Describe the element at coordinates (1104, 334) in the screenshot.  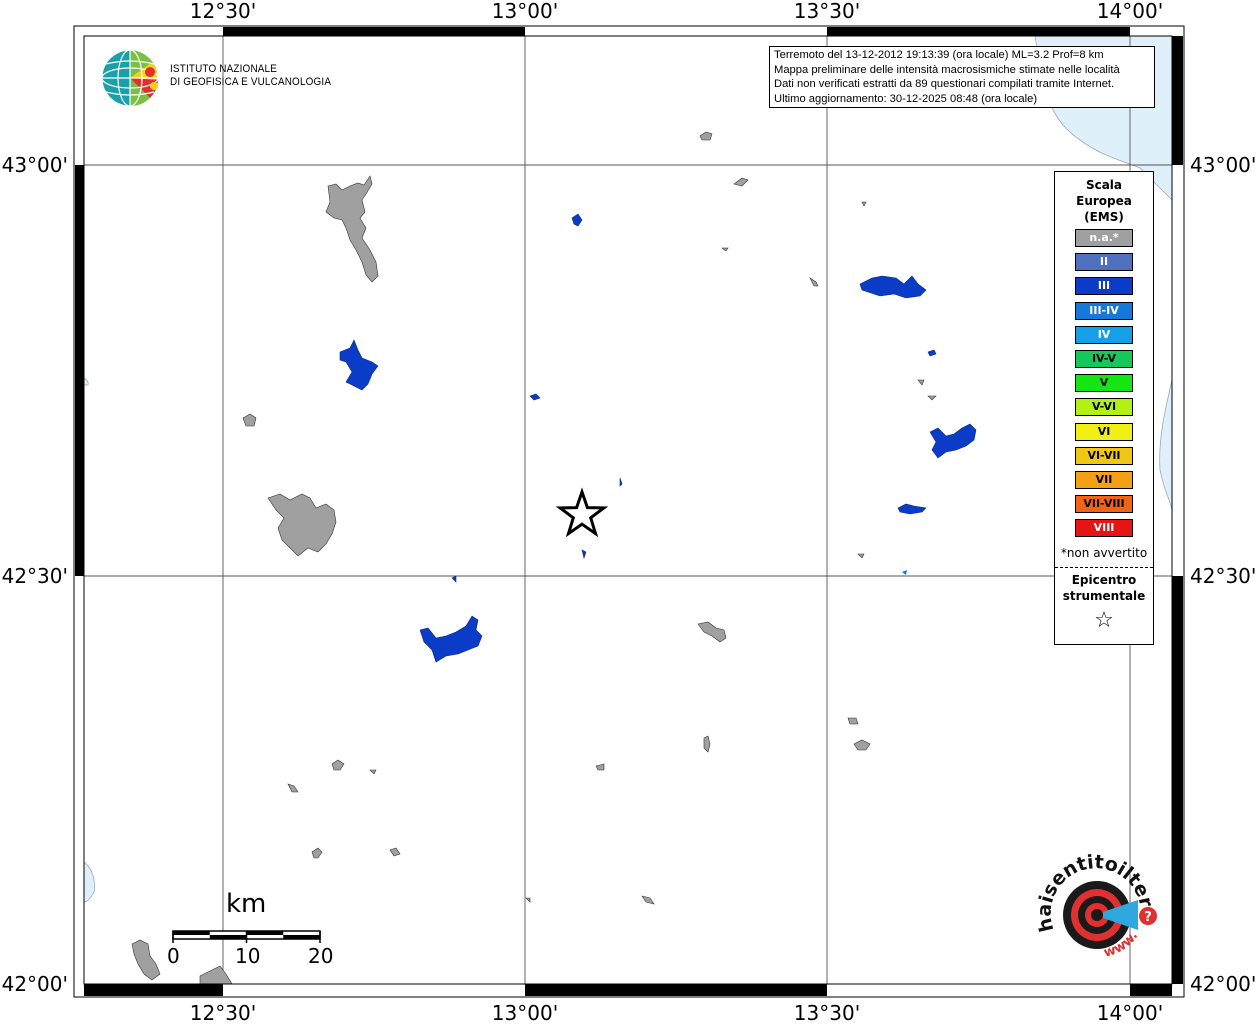
I see `legend-swatch: IV` at that location.